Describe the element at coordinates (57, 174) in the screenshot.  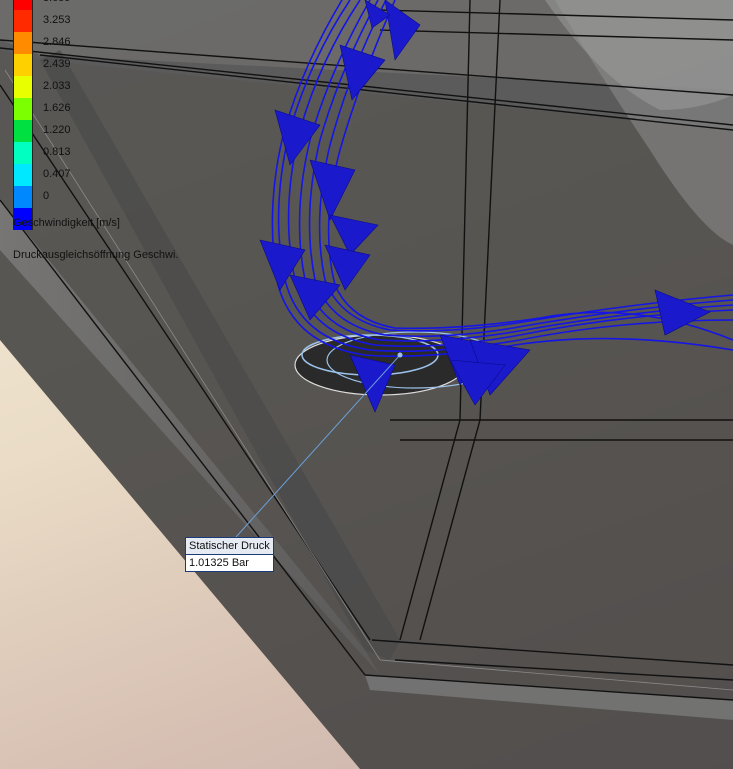
I see `legend-tick: 0.407` at that location.